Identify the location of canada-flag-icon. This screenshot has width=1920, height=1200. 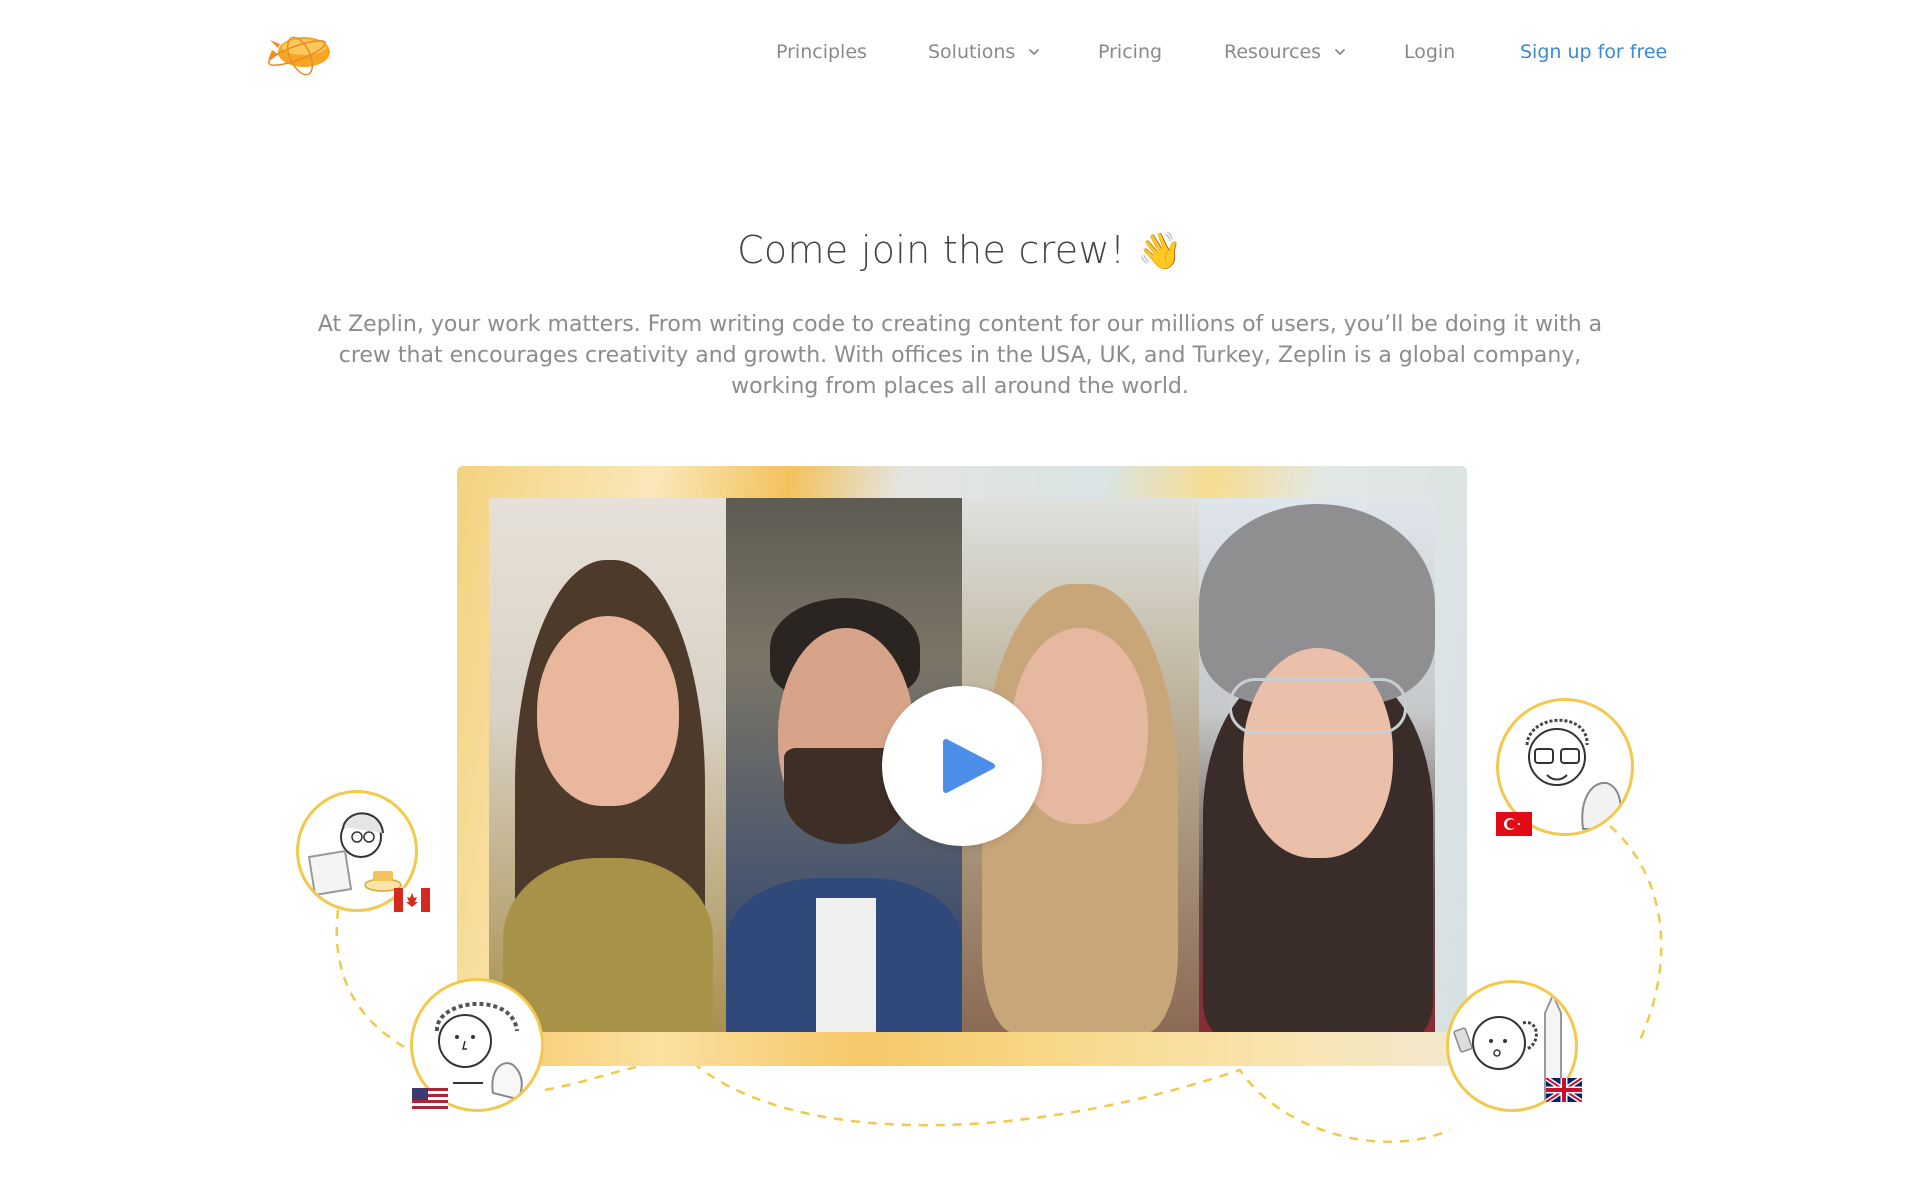
(412, 900).